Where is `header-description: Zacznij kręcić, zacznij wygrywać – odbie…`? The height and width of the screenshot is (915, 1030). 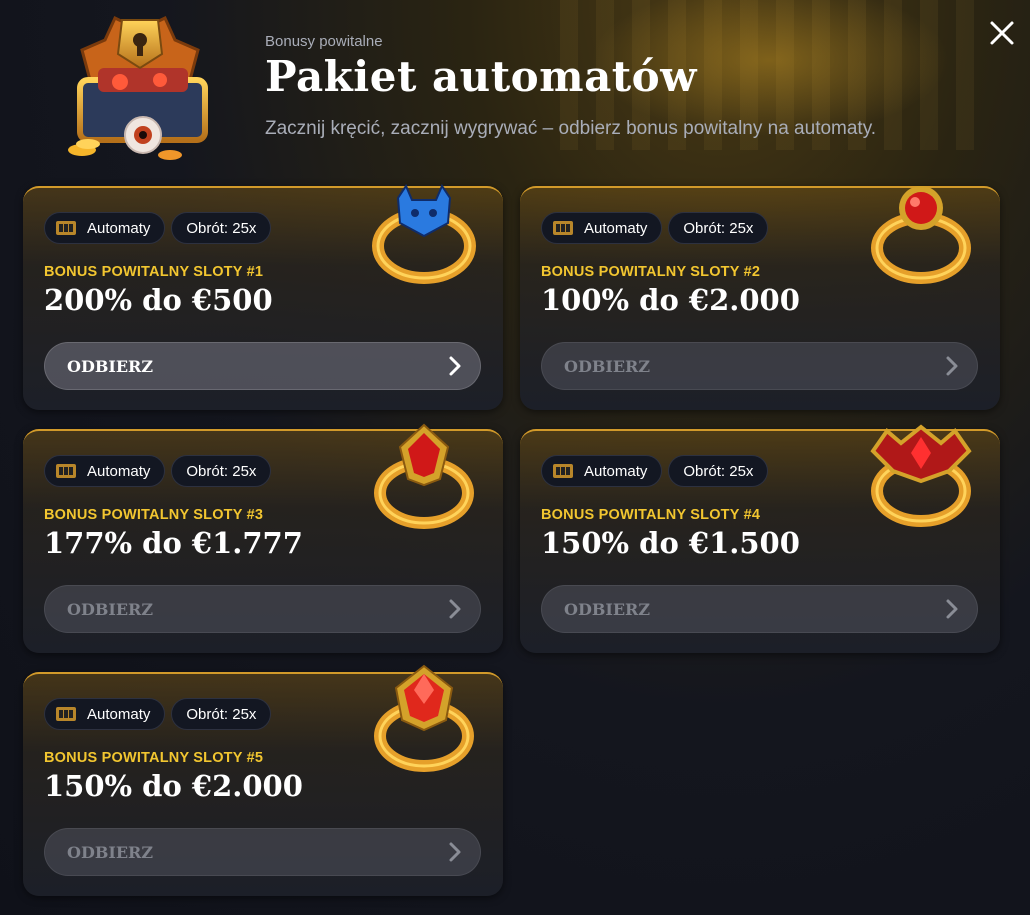 header-description: Zacznij kręcić, zacznij wygrywać – odbie… is located at coordinates (571, 128).